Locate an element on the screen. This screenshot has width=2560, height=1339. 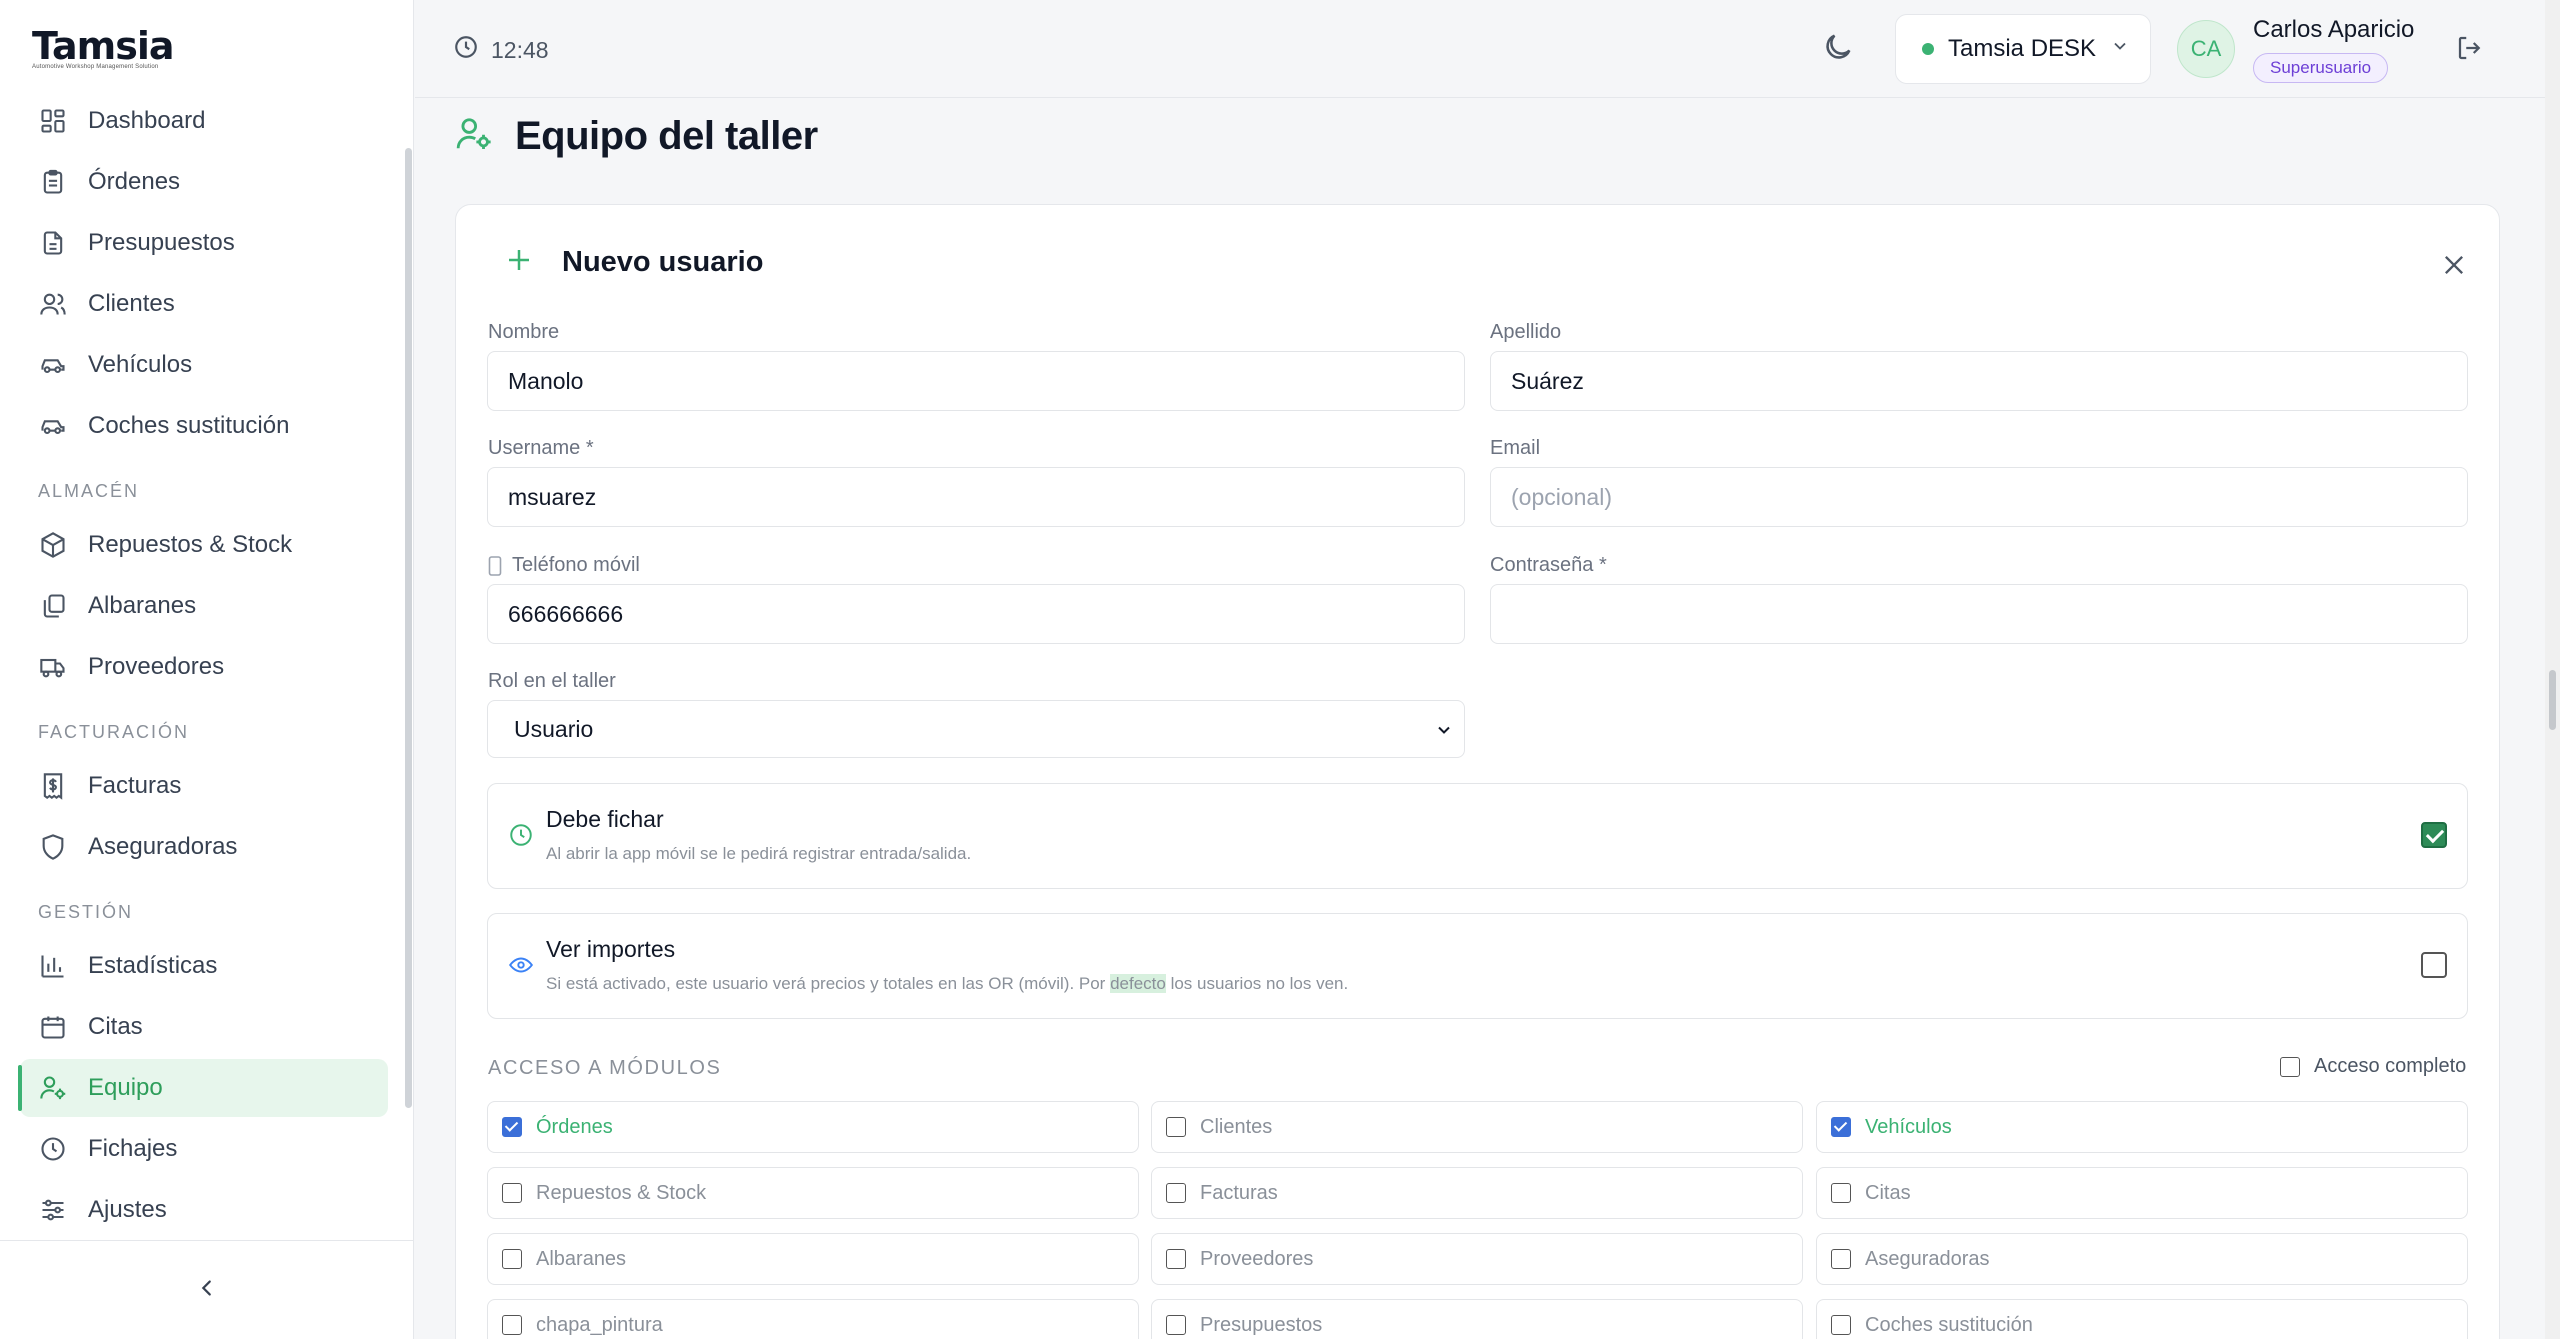
sidebar-item-presupuestos: Presupuestos is located at coordinates (204, 243).